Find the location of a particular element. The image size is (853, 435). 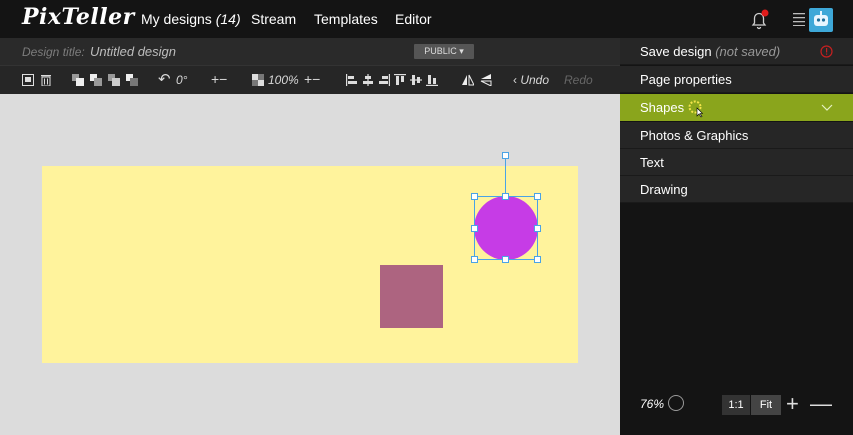

nav-editor: Editor is located at coordinates (413, 19).